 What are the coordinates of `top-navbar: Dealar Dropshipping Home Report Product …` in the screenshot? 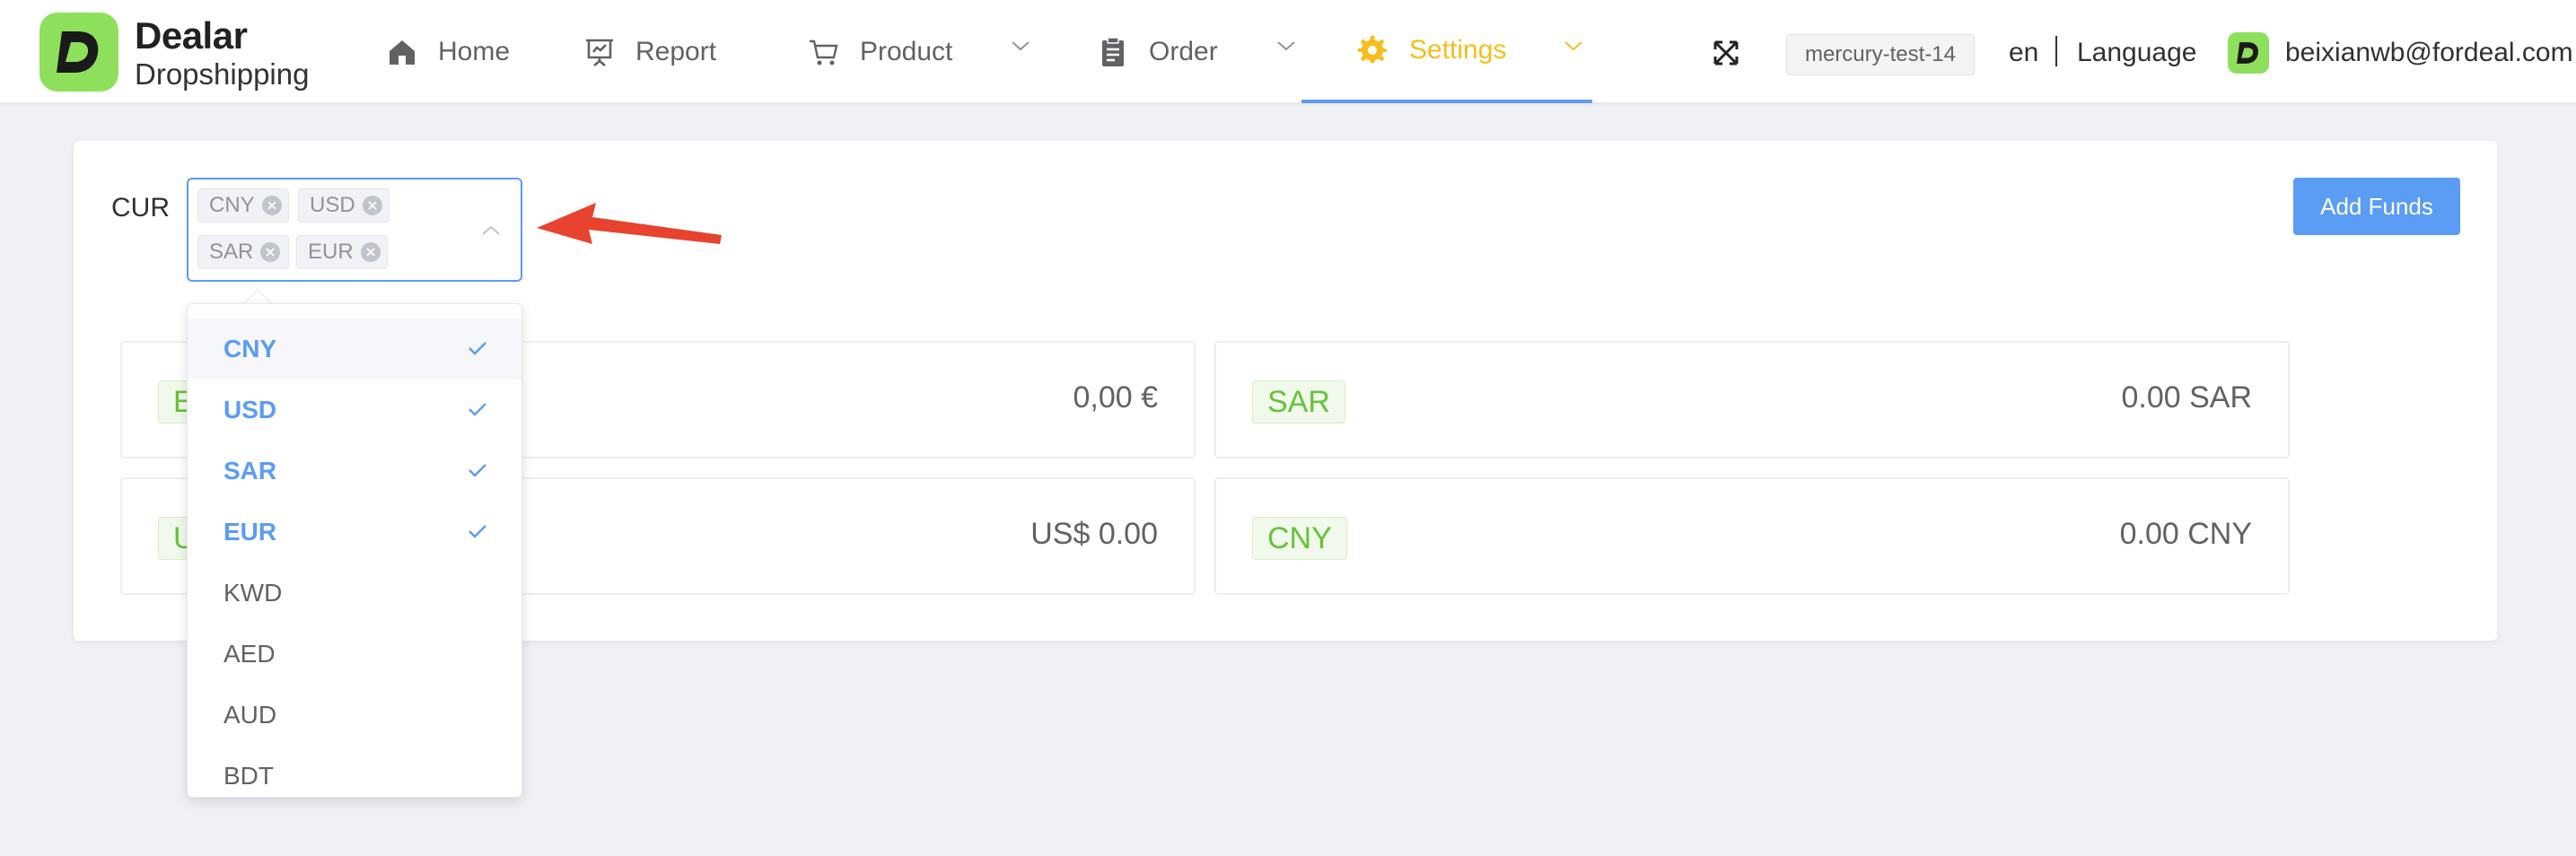 It's located at (1288, 51).